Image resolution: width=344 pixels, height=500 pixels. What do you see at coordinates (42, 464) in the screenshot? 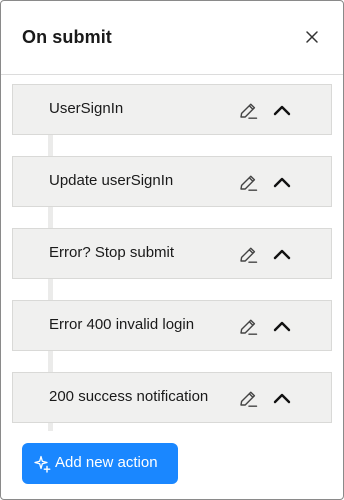
I see `sparkle-plus-icon` at bounding box center [42, 464].